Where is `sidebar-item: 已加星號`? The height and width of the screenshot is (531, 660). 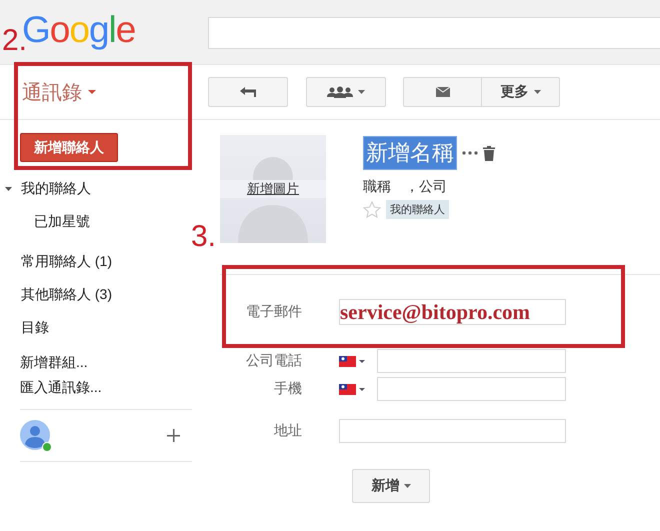
sidebar-item: 已加星號 is located at coordinates (62, 221).